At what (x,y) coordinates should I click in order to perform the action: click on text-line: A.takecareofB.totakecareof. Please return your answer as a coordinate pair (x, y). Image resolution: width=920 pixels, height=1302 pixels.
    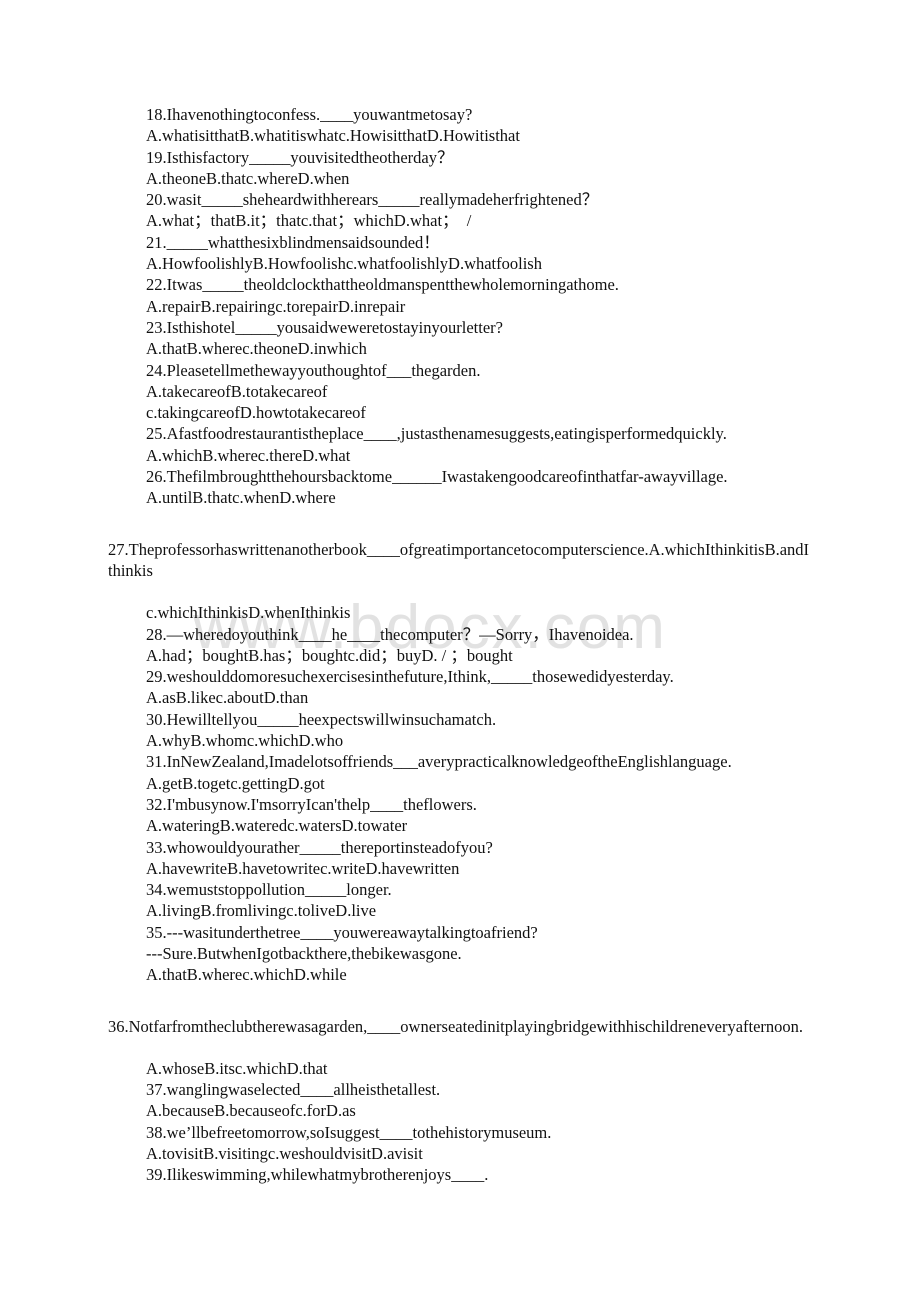
    Looking at the image, I should click on (237, 391).